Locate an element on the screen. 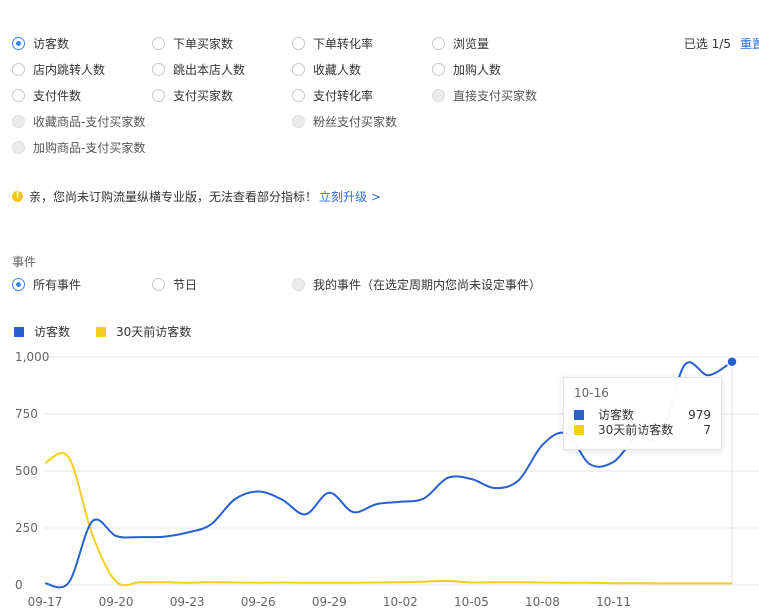 The image size is (759, 613). notice-text: 亲，您尚未订购流量纵横专业版，无法查看部分指标！ is located at coordinates (173, 197).